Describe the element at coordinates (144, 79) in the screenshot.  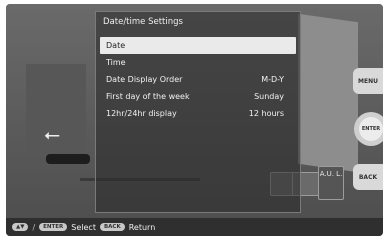
I see `menu-item-label: Date Display Order` at that location.